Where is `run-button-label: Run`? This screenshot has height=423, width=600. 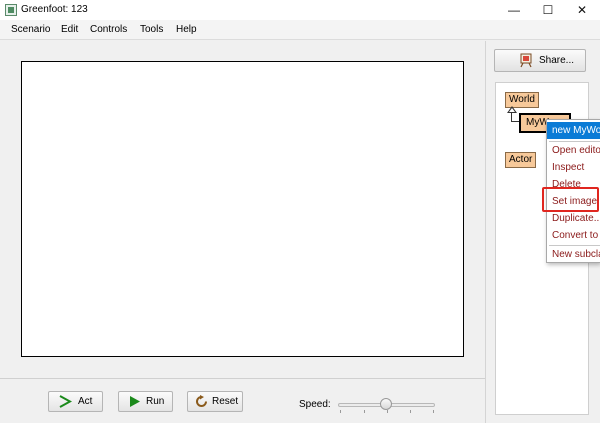 run-button-label: Run is located at coordinates (155, 401).